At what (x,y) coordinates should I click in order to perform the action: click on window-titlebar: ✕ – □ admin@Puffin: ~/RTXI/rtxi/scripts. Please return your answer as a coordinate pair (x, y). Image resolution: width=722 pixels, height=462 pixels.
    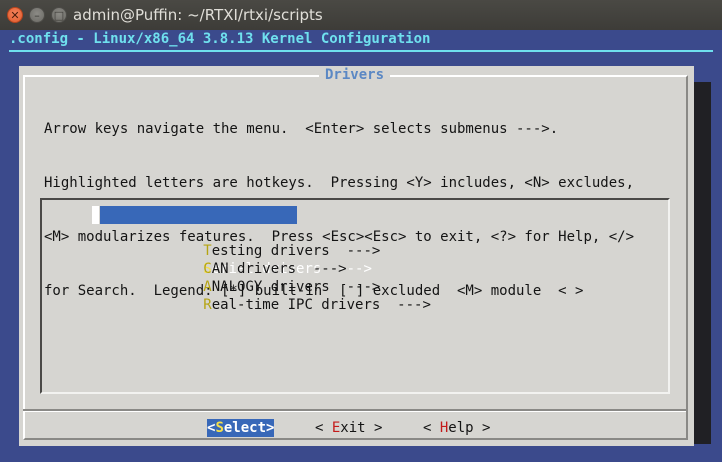
    Looking at the image, I should click on (361, 15).